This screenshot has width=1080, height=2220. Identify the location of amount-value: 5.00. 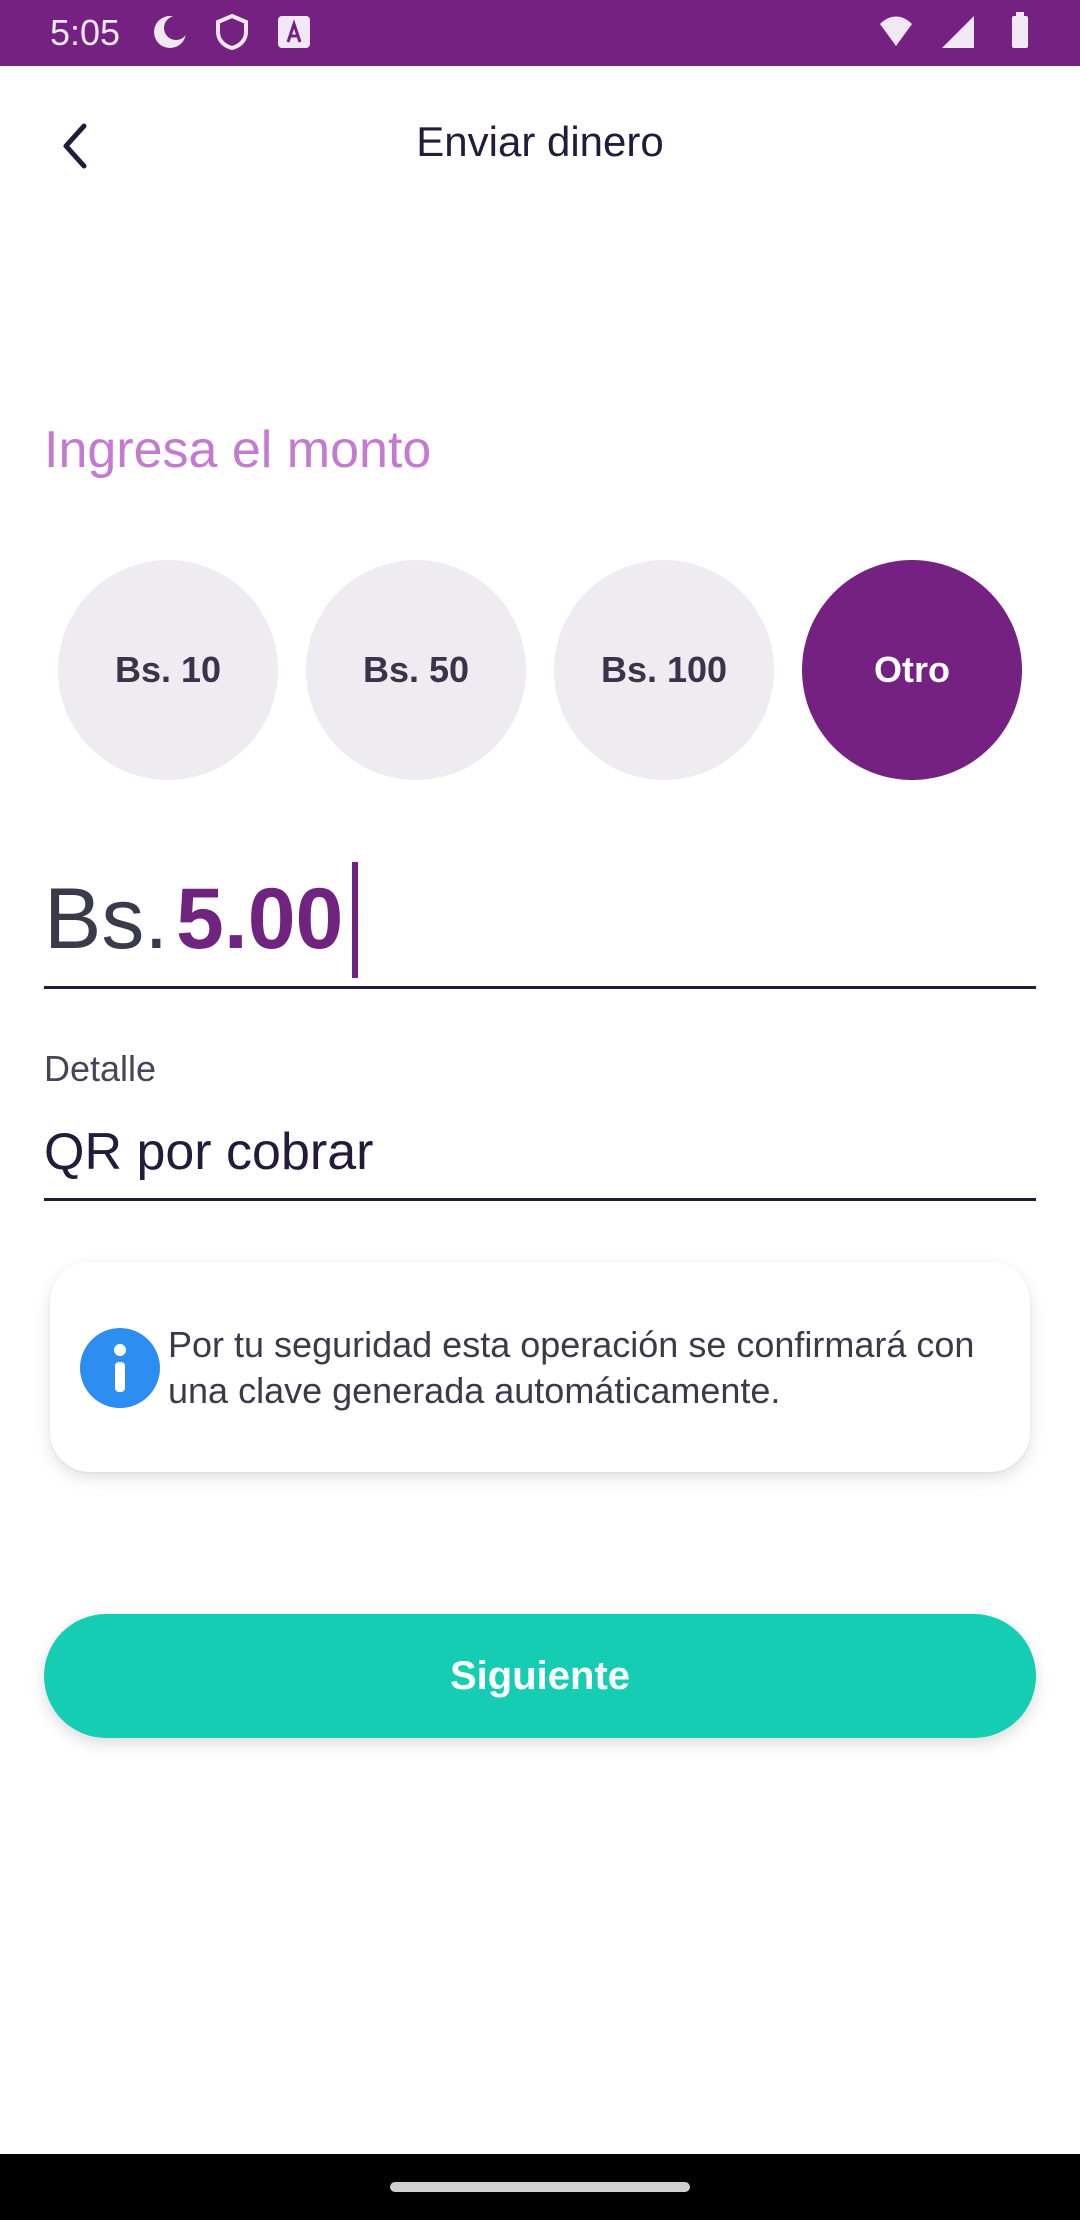
(260, 919).